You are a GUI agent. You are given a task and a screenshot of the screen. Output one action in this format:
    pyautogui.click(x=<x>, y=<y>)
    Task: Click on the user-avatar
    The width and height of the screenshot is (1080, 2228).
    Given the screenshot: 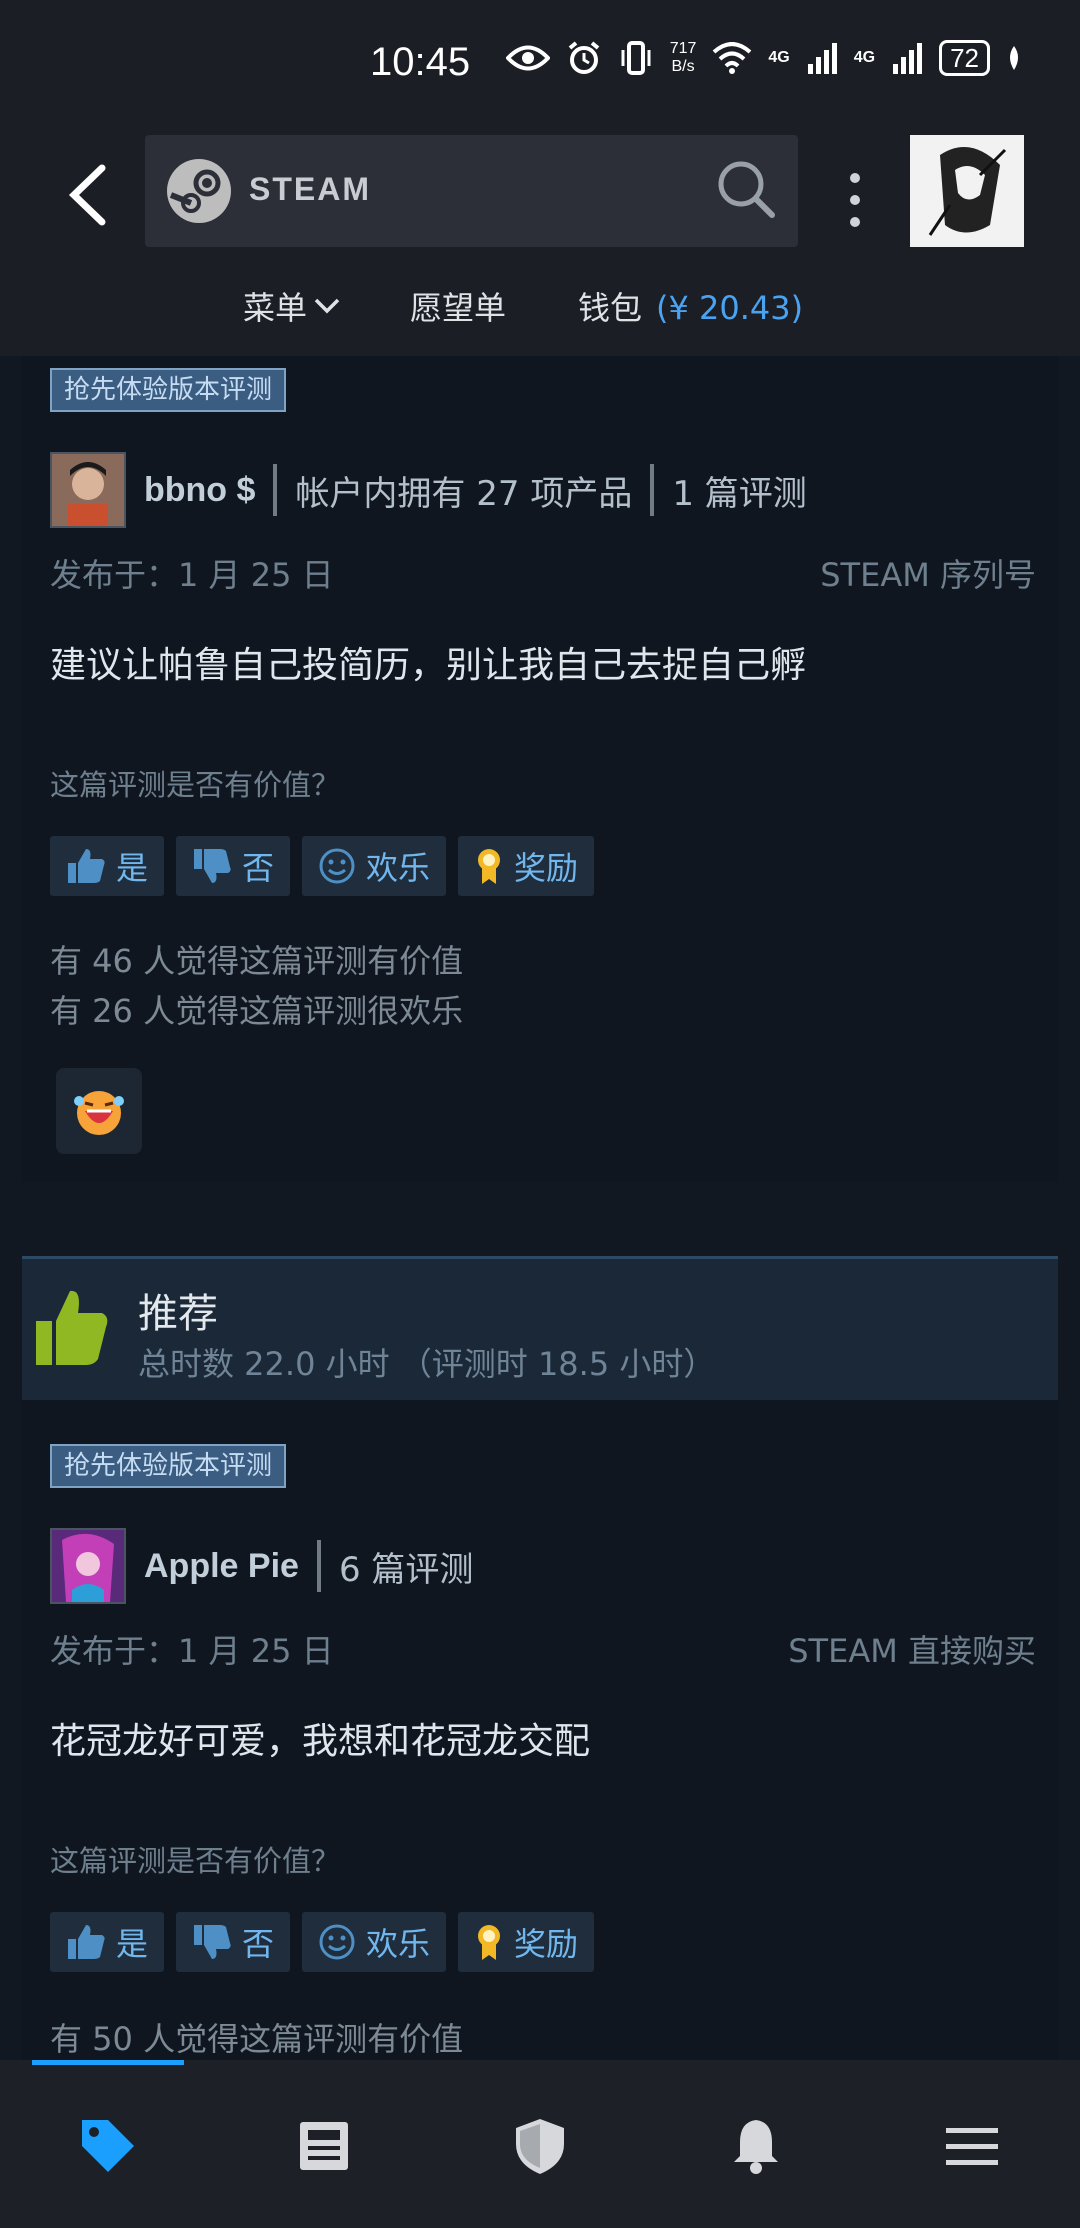 What is the action you would take?
    pyautogui.click(x=967, y=191)
    